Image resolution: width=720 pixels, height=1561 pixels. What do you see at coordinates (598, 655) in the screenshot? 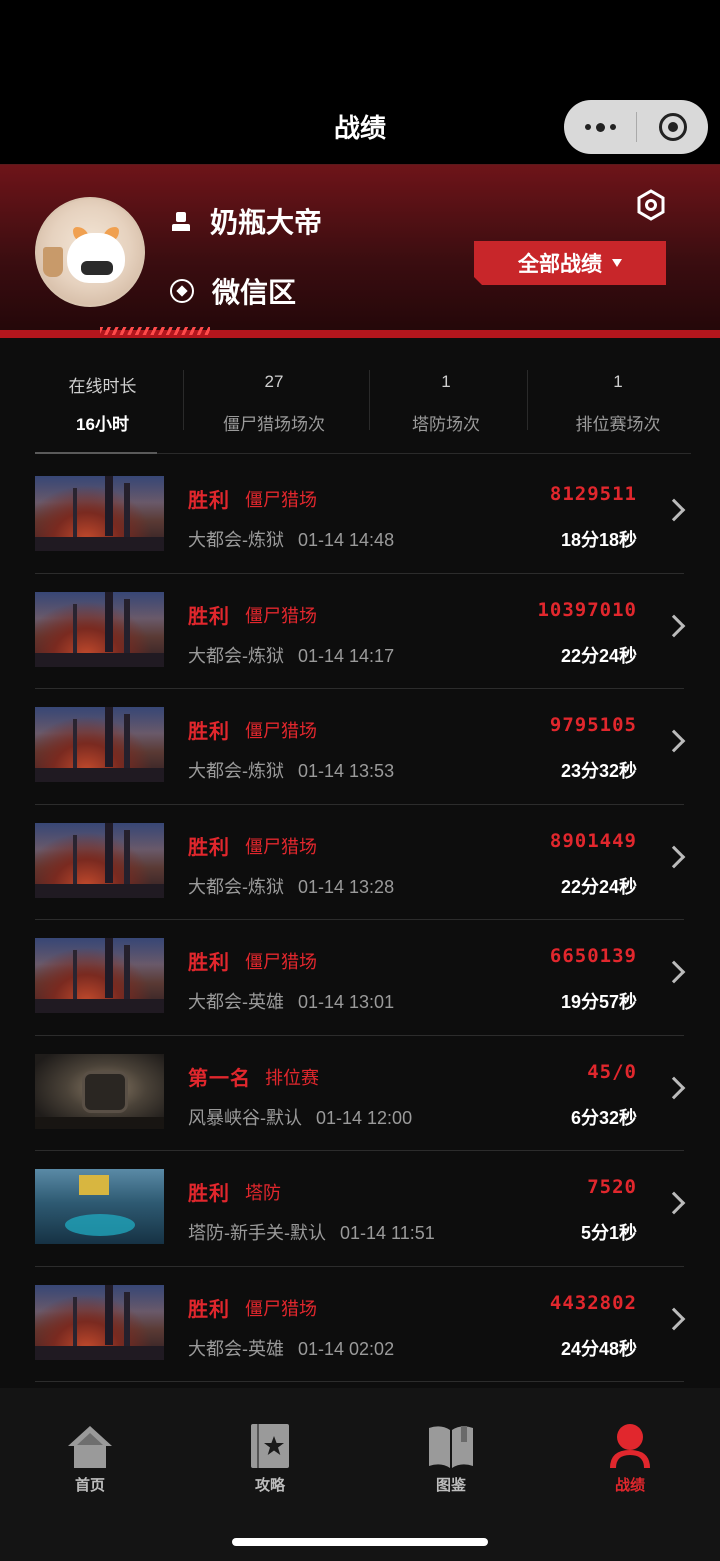
I see `match-duration: 22分24秒` at bounding box center [598, 655].